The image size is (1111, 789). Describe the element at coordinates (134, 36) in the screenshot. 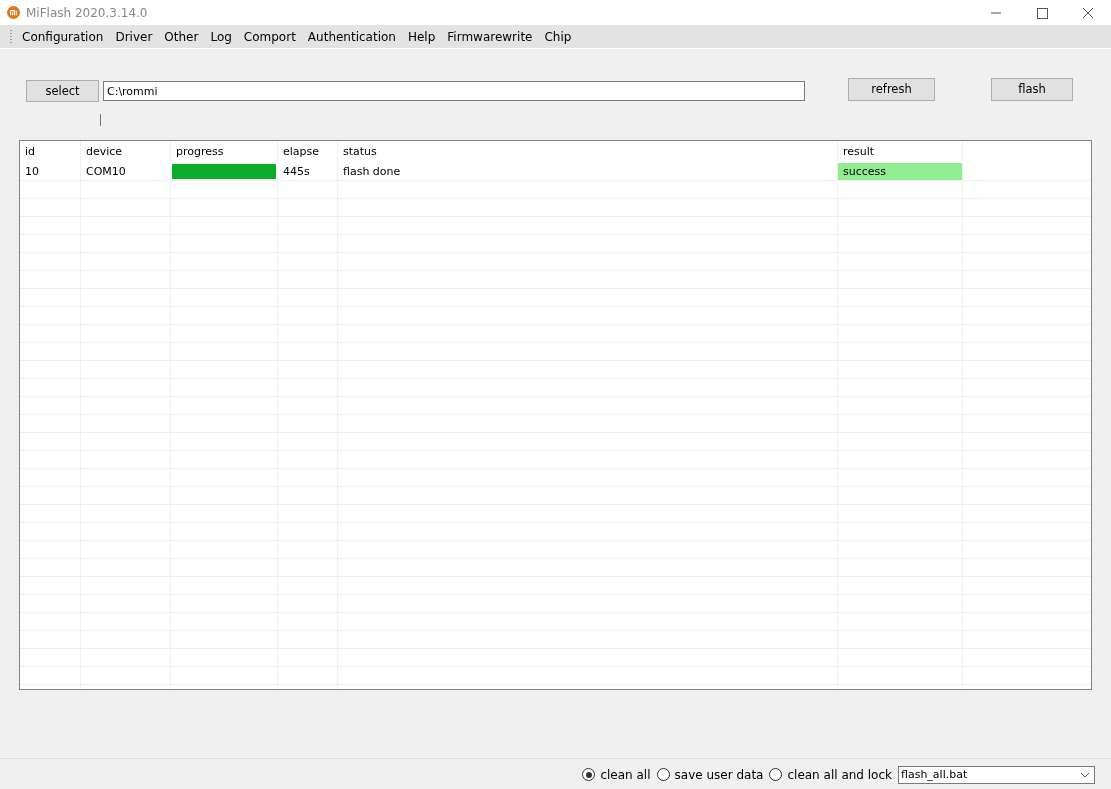

I see `menu-item: Driver` at that location.